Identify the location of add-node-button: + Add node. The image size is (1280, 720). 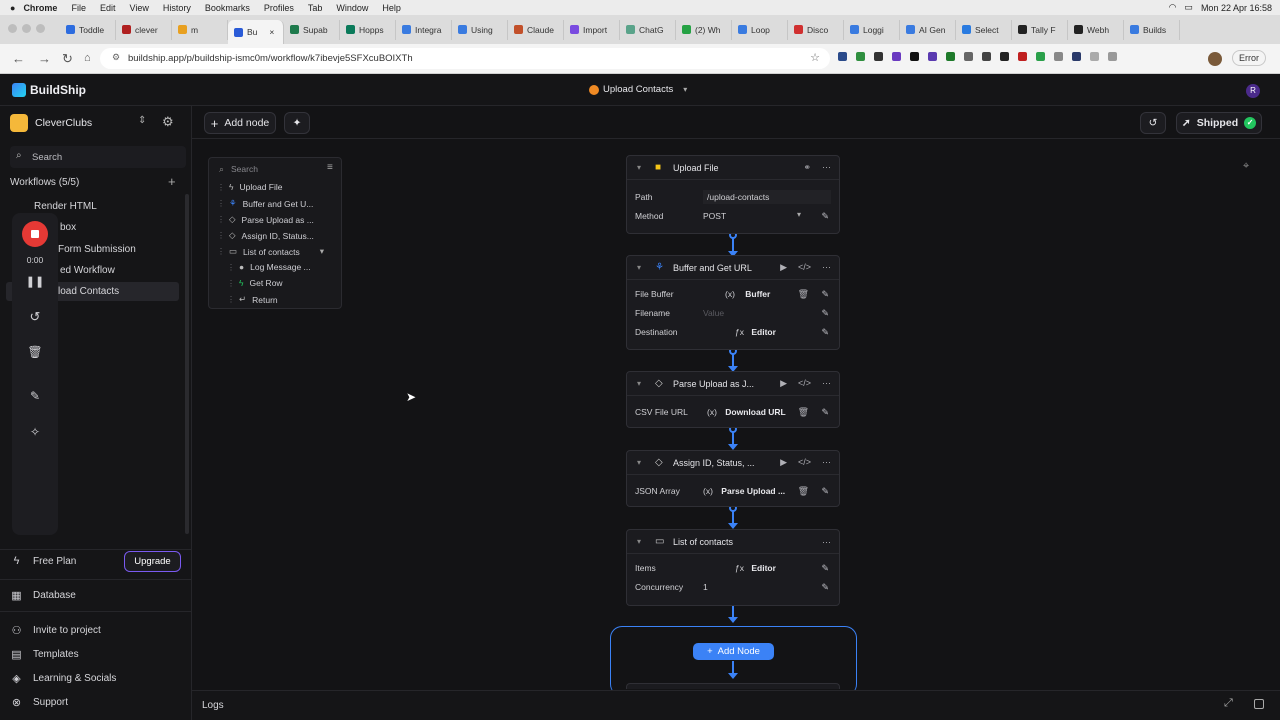
(240, 123).